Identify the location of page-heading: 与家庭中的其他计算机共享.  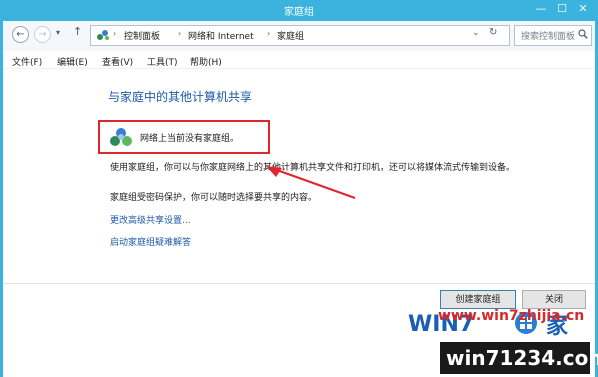
(180, 97).